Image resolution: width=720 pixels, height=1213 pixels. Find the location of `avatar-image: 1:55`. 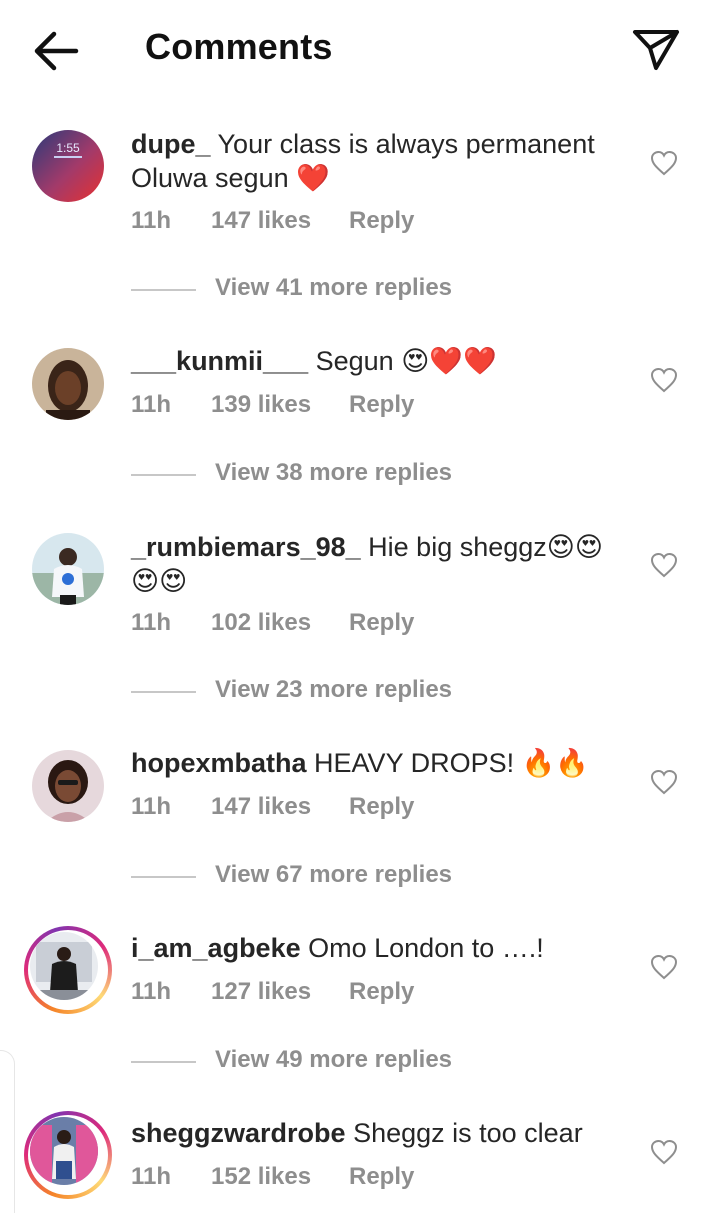

avatar-image: 1:55 is located at coordinates (68, 166).